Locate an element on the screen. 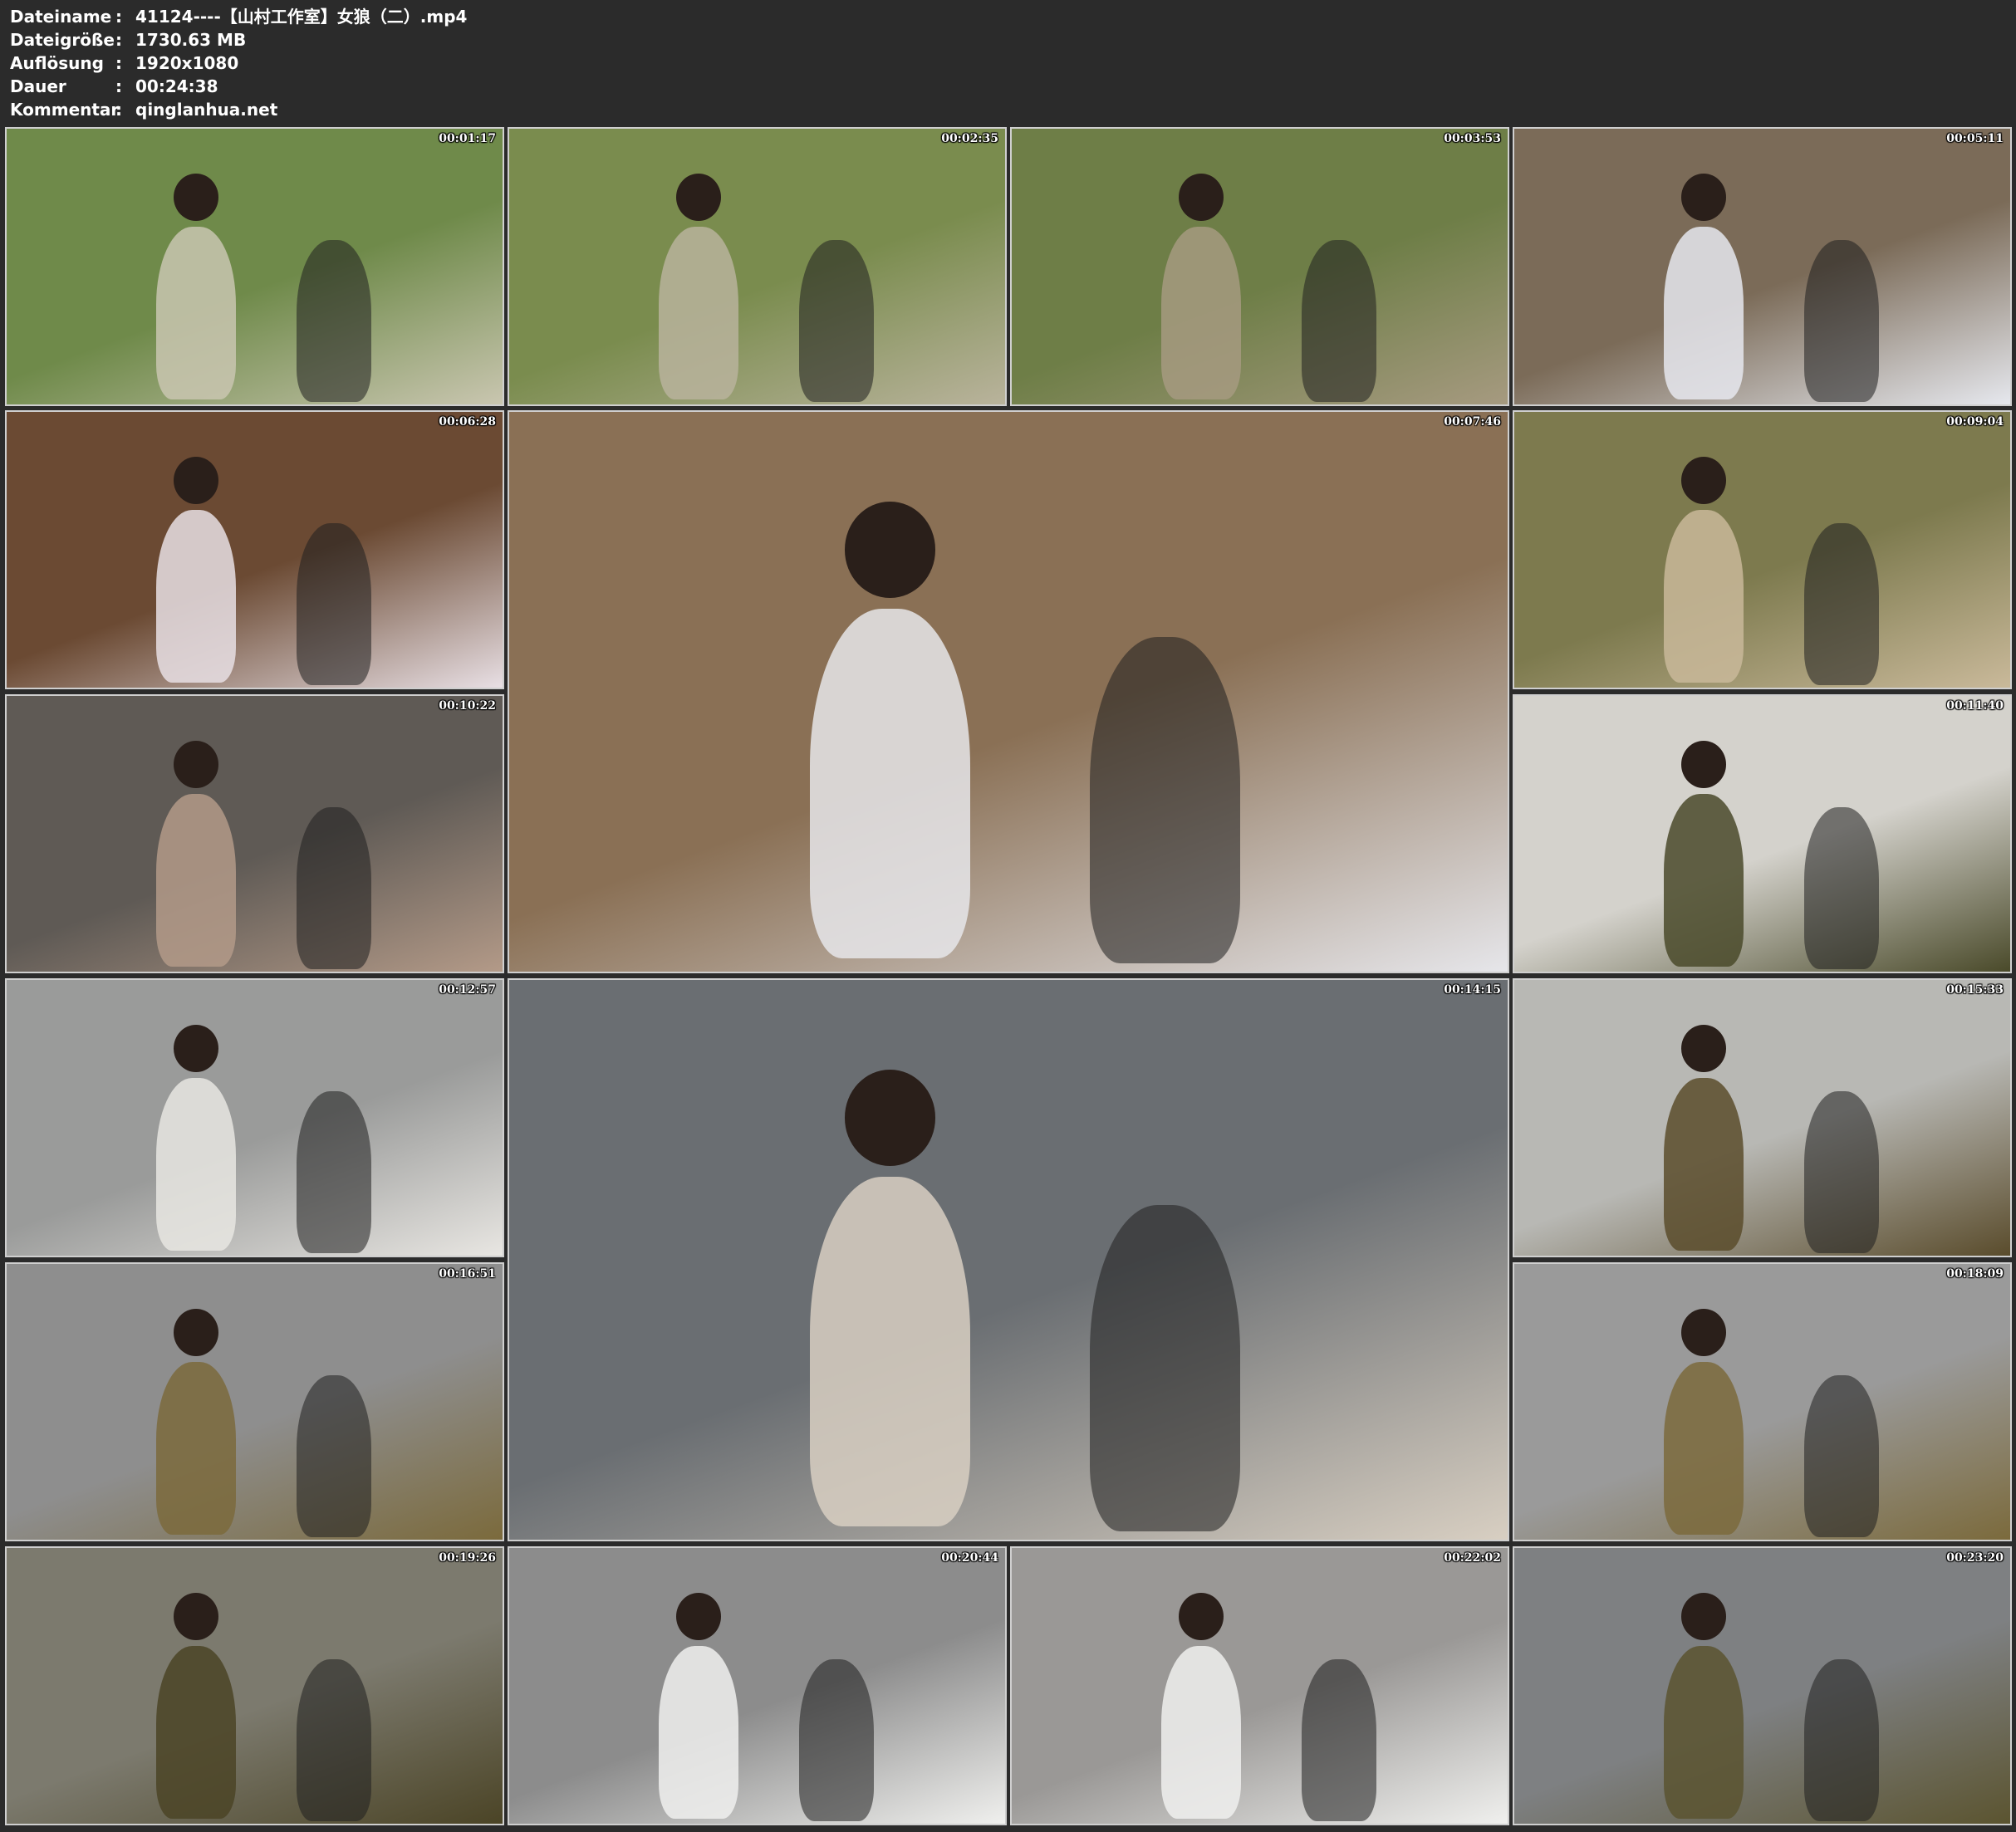 The image size is (2016, 1832). timestamp-label: 00:18:09 is located at coordinates (1975, 1274).